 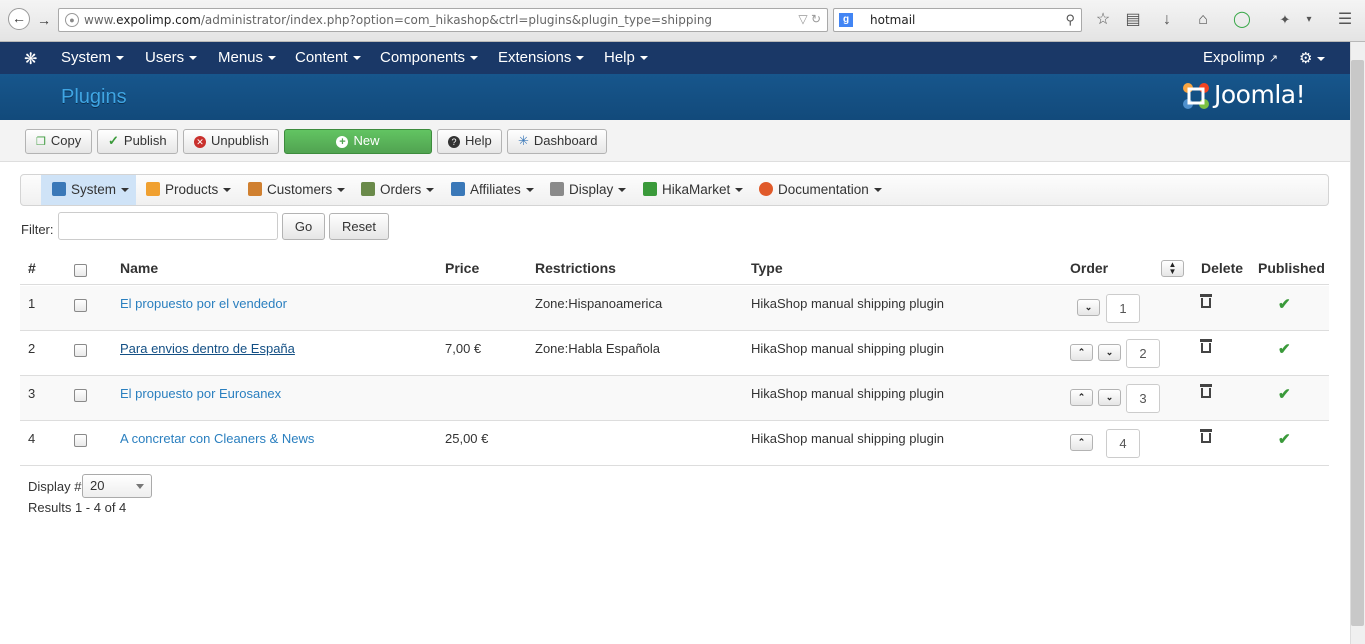 I want to click on nav-users: Users, so click(x=171, y=57).